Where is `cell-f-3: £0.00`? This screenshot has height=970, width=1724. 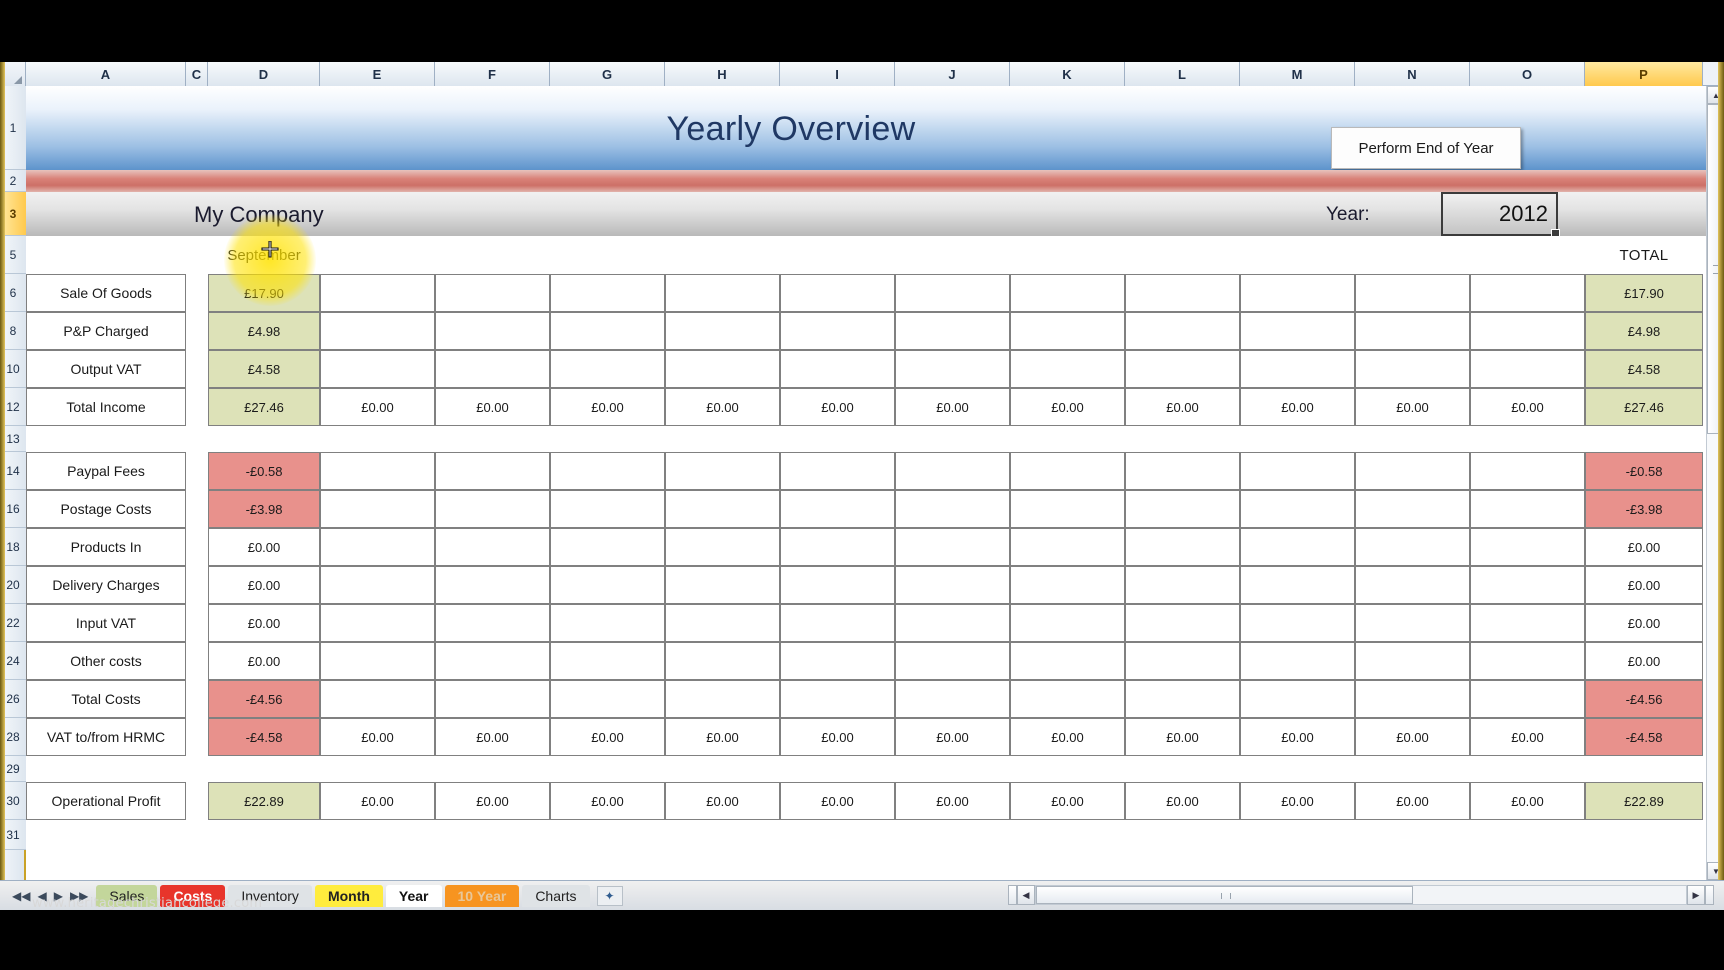
cell-f-3: £0.00 is located at coordinates (492, 407).